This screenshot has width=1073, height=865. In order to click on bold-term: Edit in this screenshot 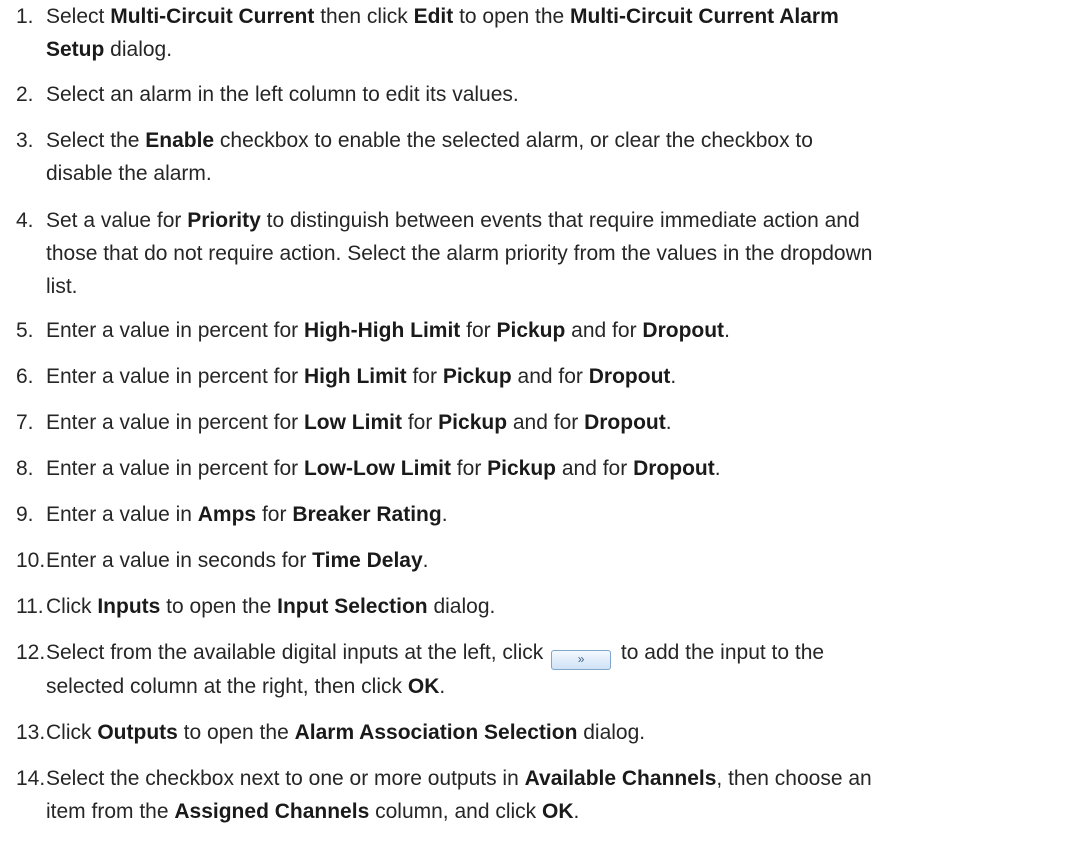, I will do `click(433, 16)`.